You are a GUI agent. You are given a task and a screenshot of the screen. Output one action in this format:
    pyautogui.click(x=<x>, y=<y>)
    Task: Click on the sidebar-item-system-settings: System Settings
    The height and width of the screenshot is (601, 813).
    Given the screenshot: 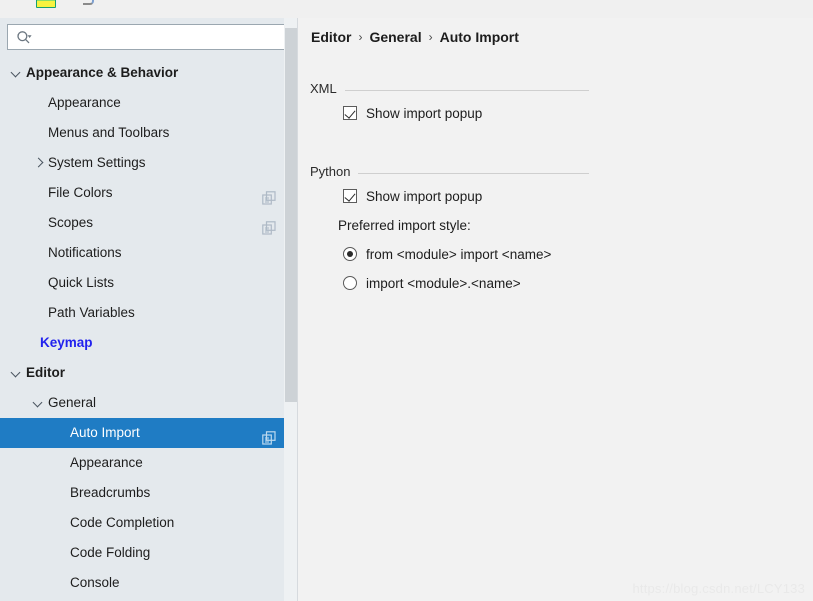 What is the action you would take?
    pyautogui.click(x=149, y=163)
    